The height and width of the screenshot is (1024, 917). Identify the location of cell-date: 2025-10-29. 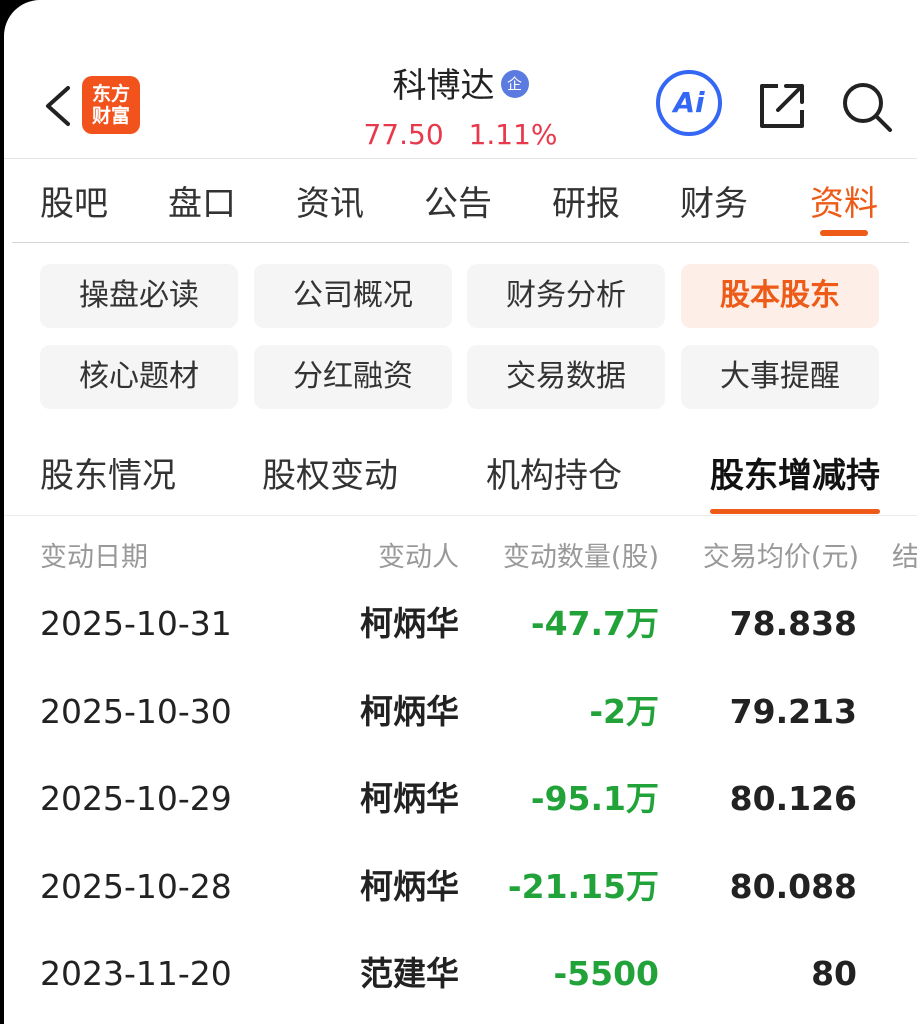
(136, 798).